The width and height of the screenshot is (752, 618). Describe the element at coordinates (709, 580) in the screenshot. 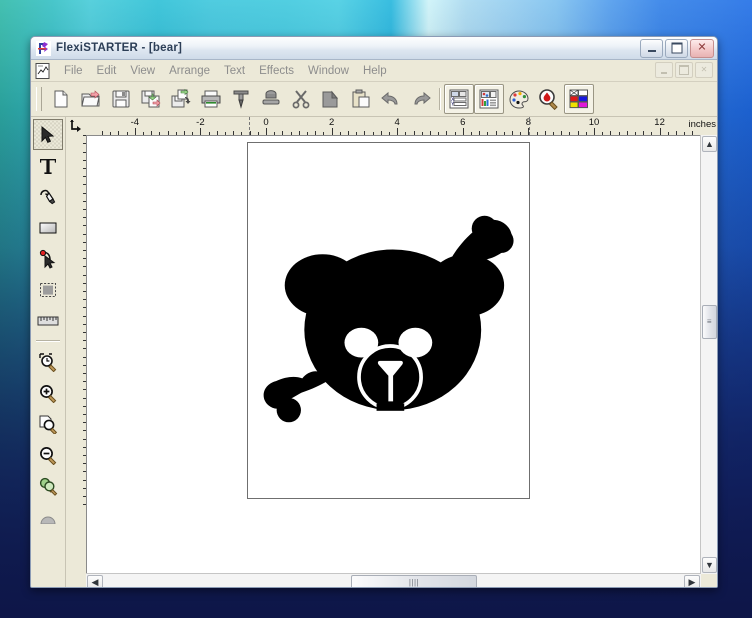

I see `scrollbar-corner` at that location.